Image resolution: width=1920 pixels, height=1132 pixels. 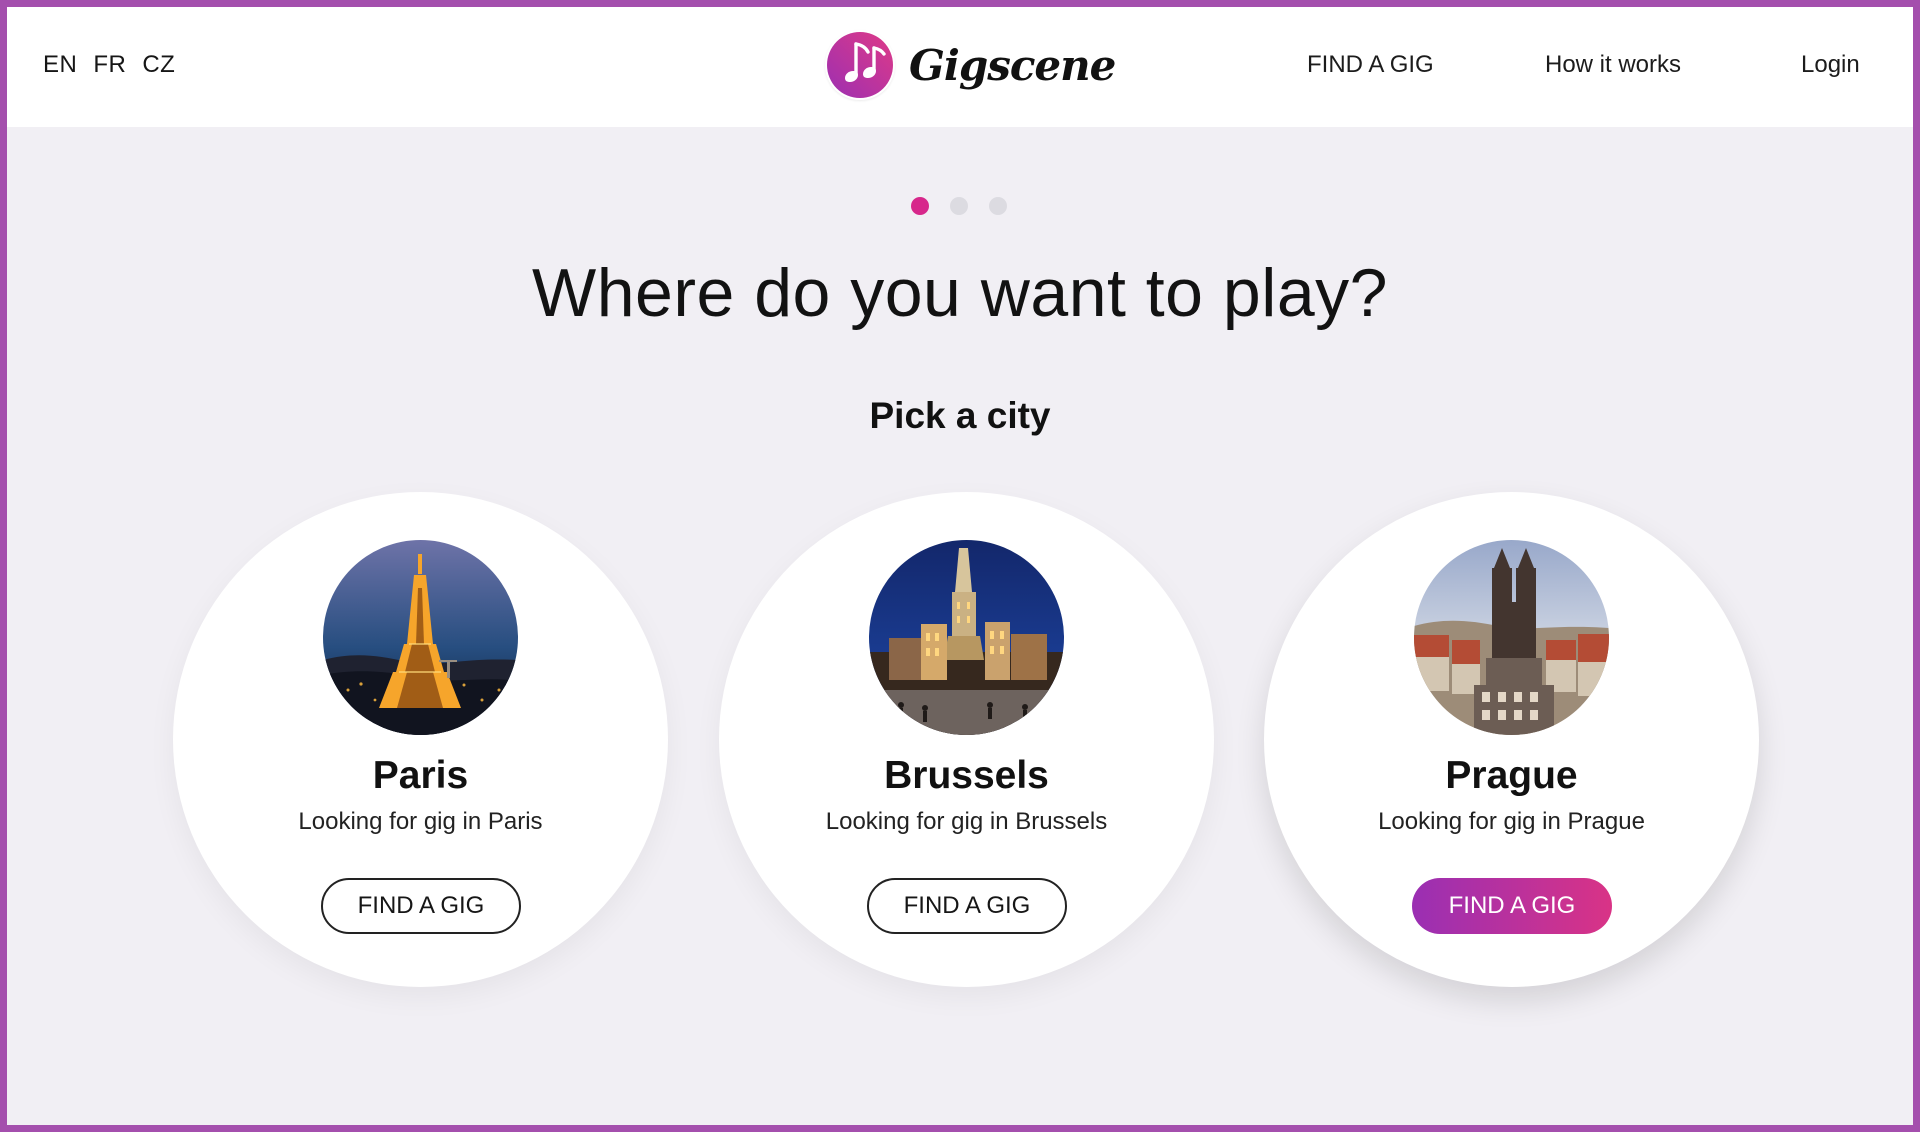 What do you see at coordinates (420, 821) in the screenshot?
I see `city-description-paris: Looking for gig in Paris` at bounding box center [420, 821].